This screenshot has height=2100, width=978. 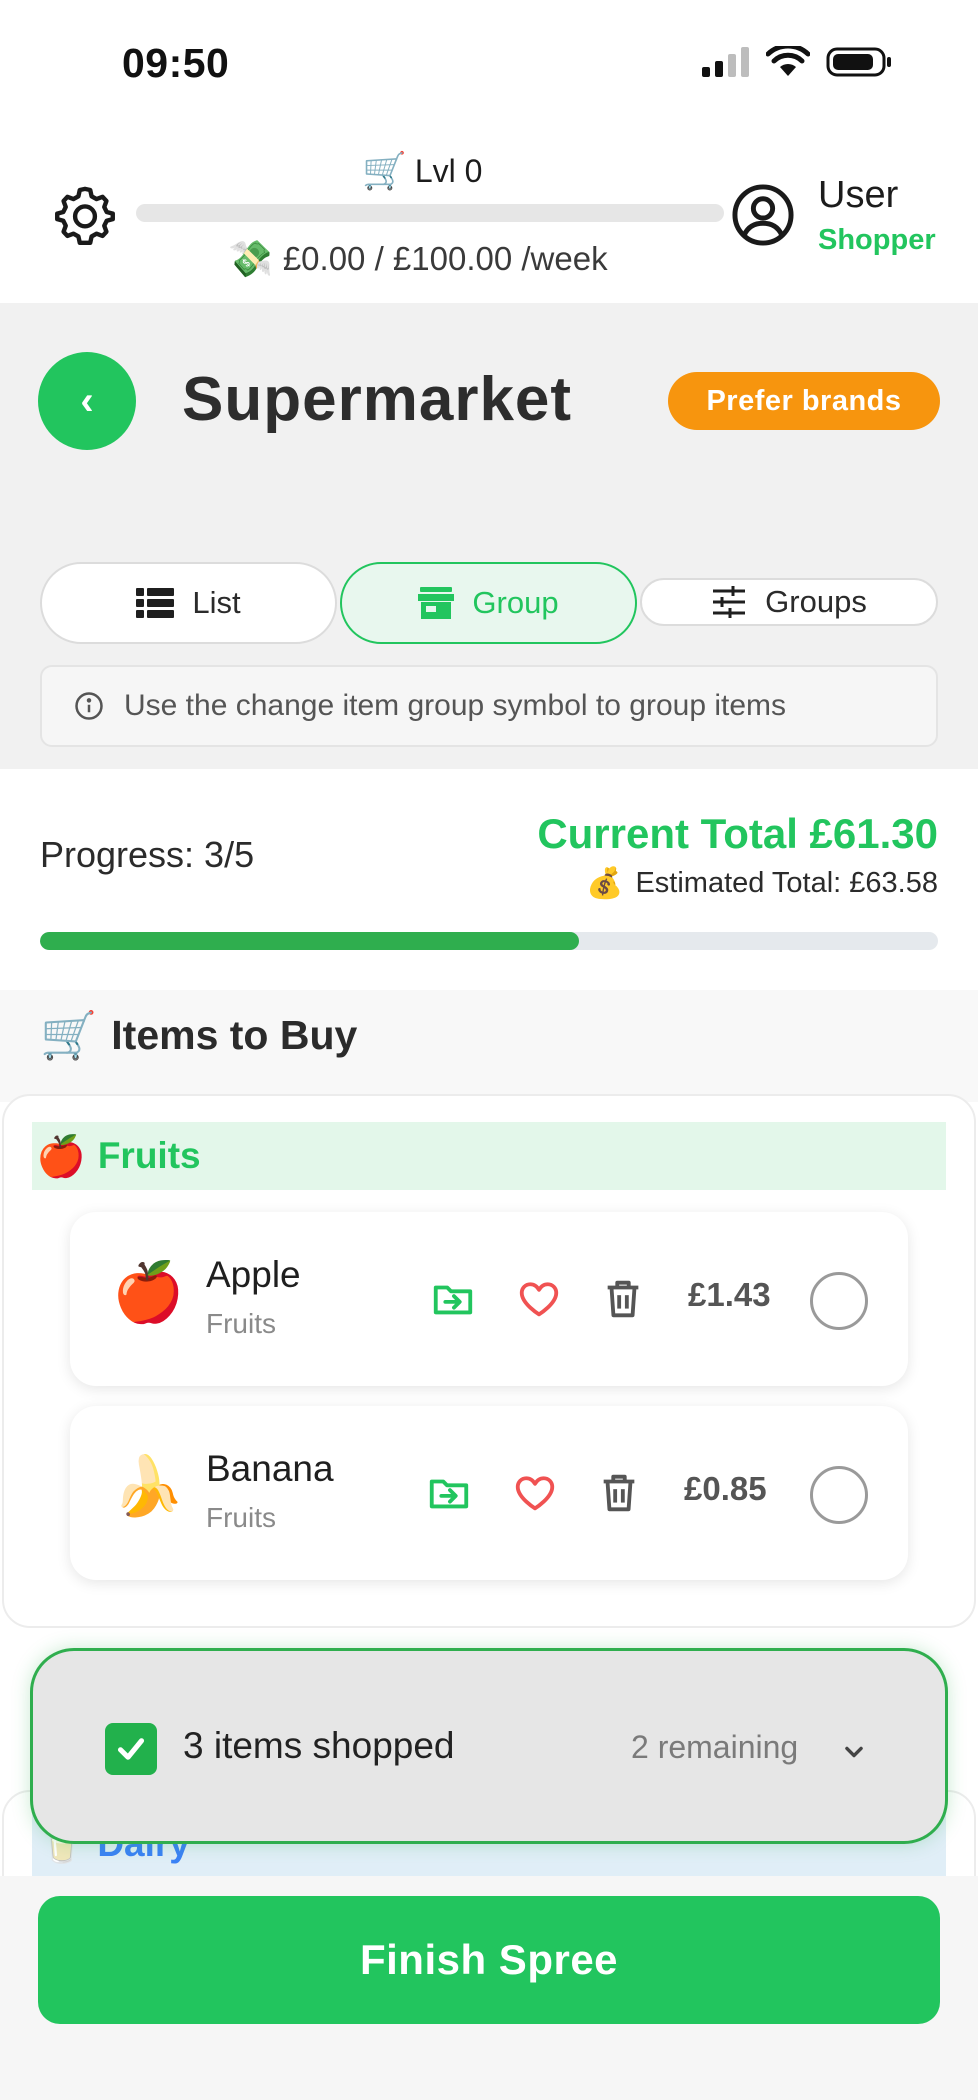 I want to click on remaining-count: 2 remaining, so click(x=715, y=1747).